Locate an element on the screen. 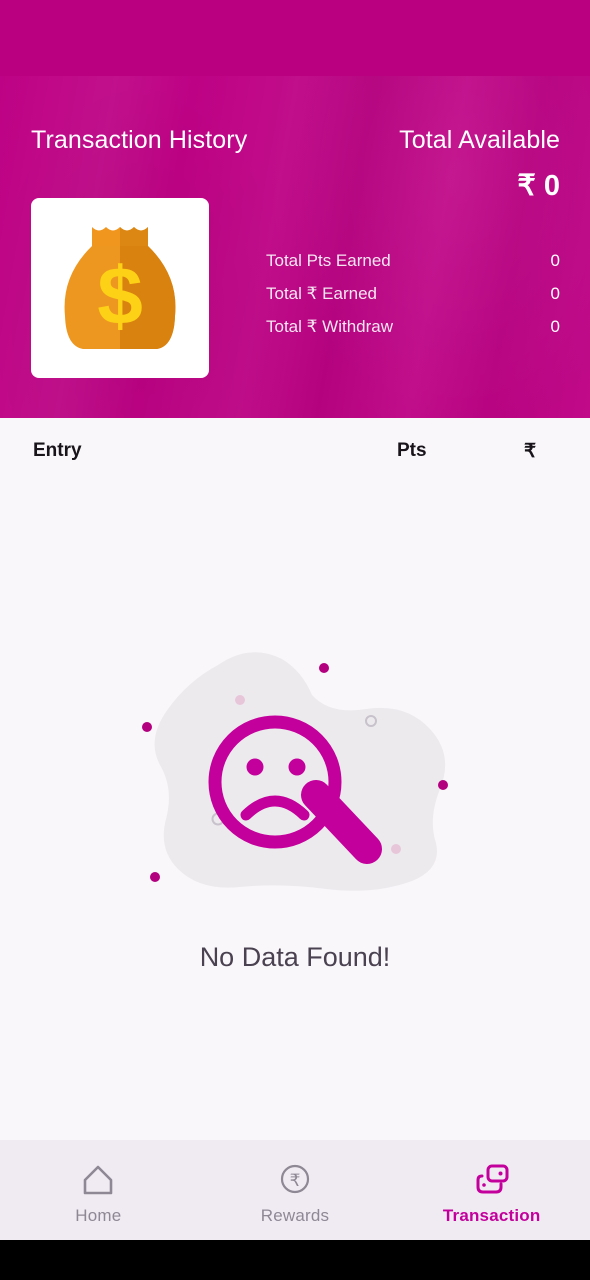 Image resolution: width=590 pixels, height=1280 pixels. column-header-rupee: ₹ is located at coordinates (530, 451).